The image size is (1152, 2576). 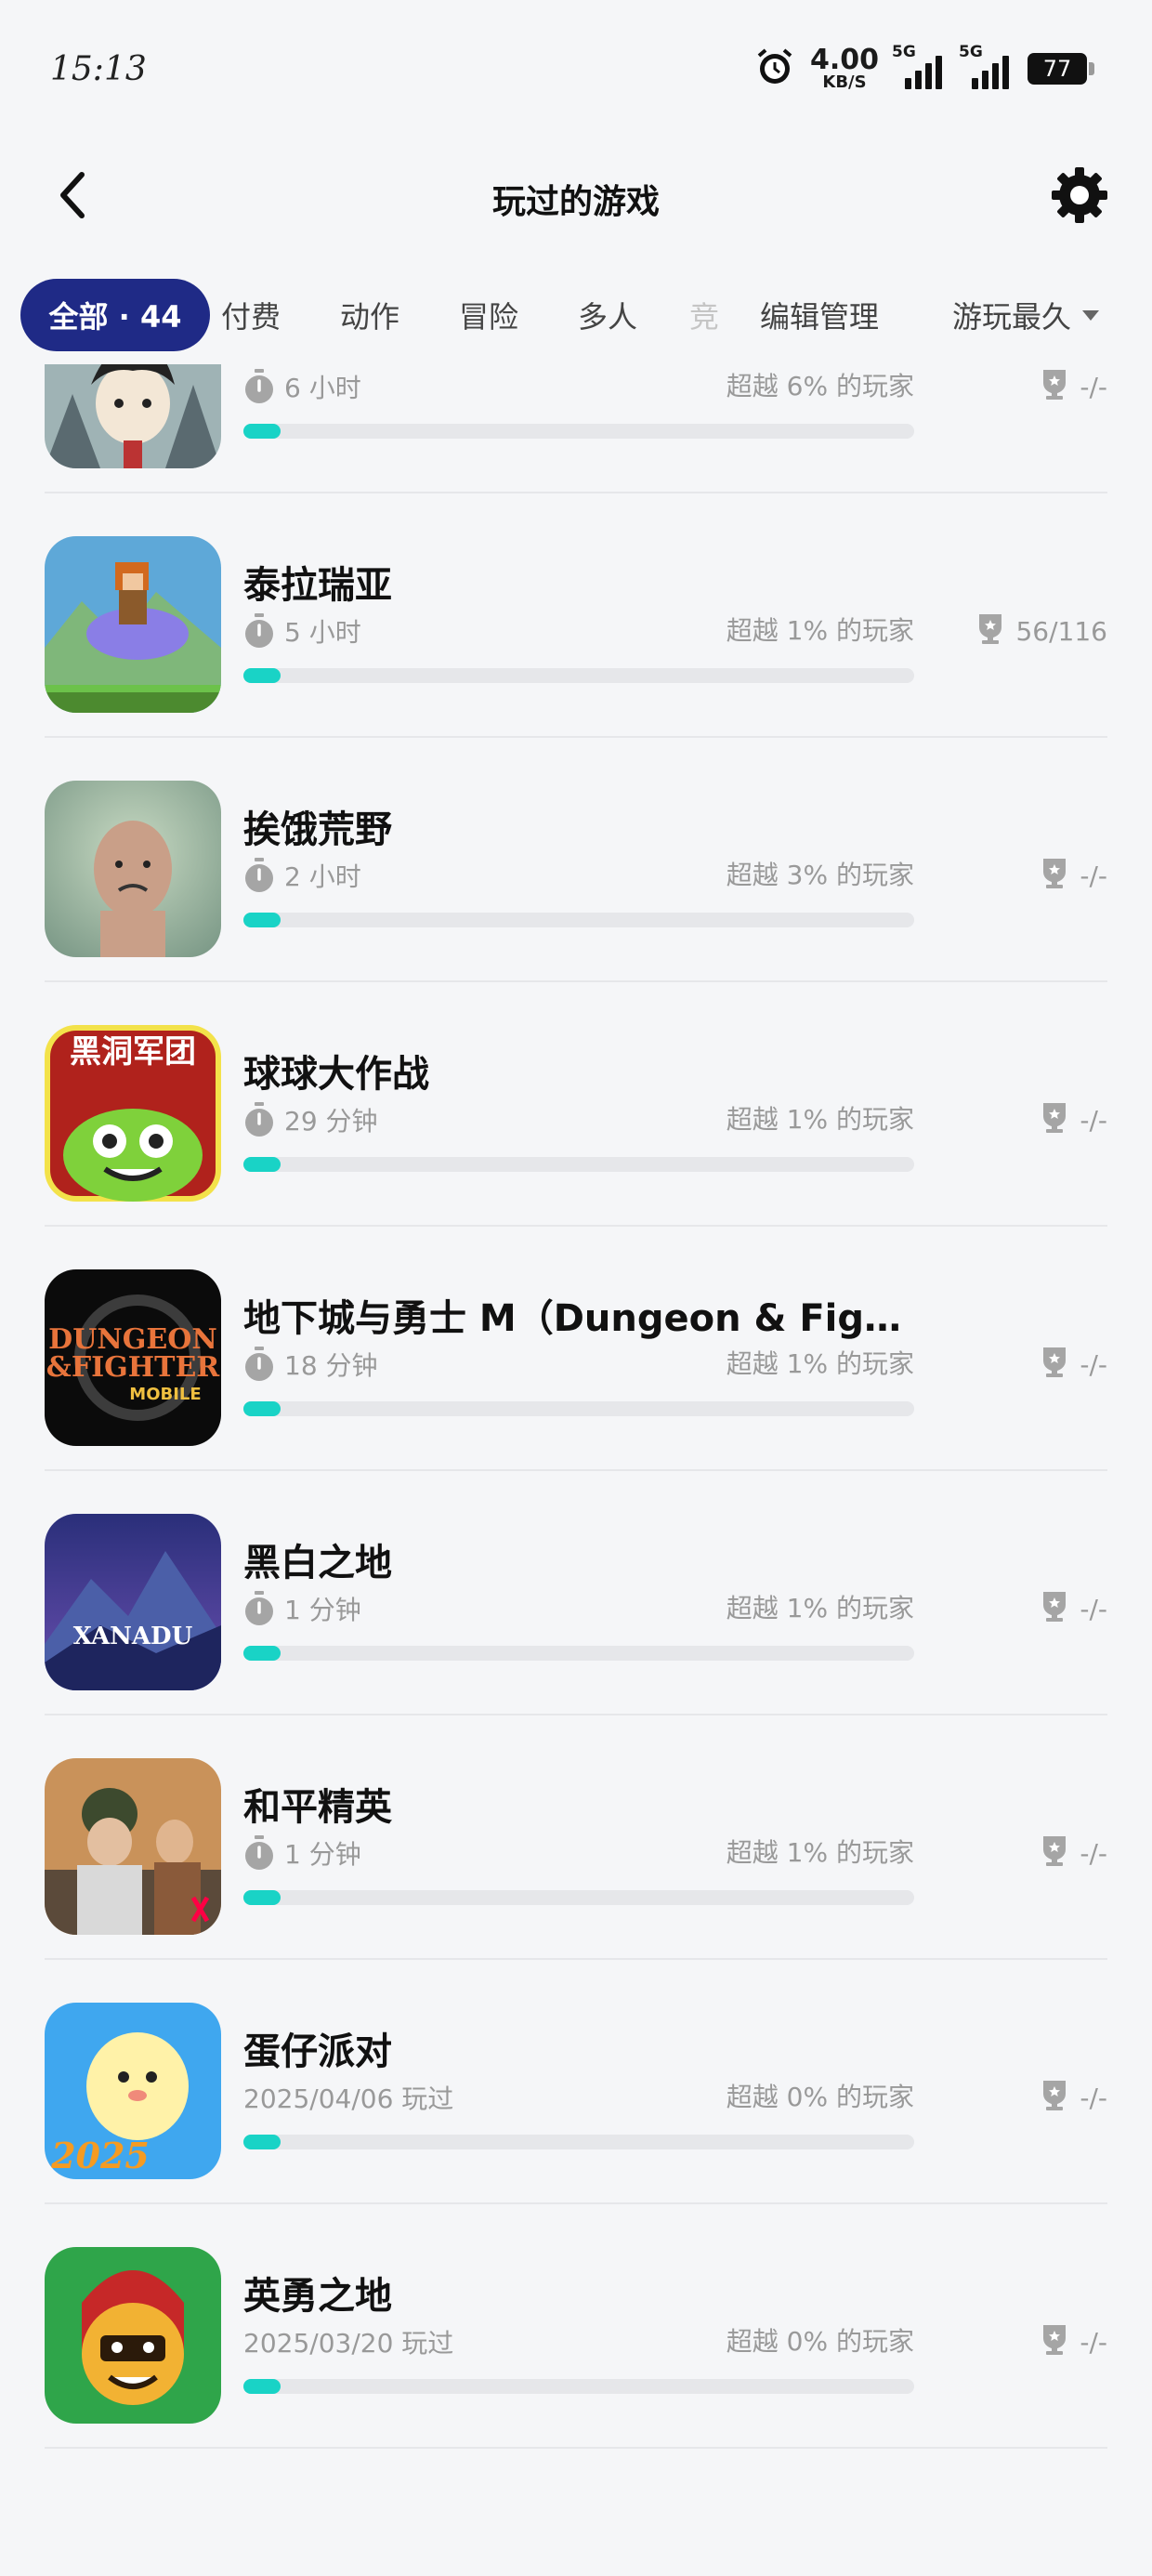 I want to click on game-row: 和平精英 1 分钟 超越 1% 的玩家 -/-, so click(x=576, y=1837).